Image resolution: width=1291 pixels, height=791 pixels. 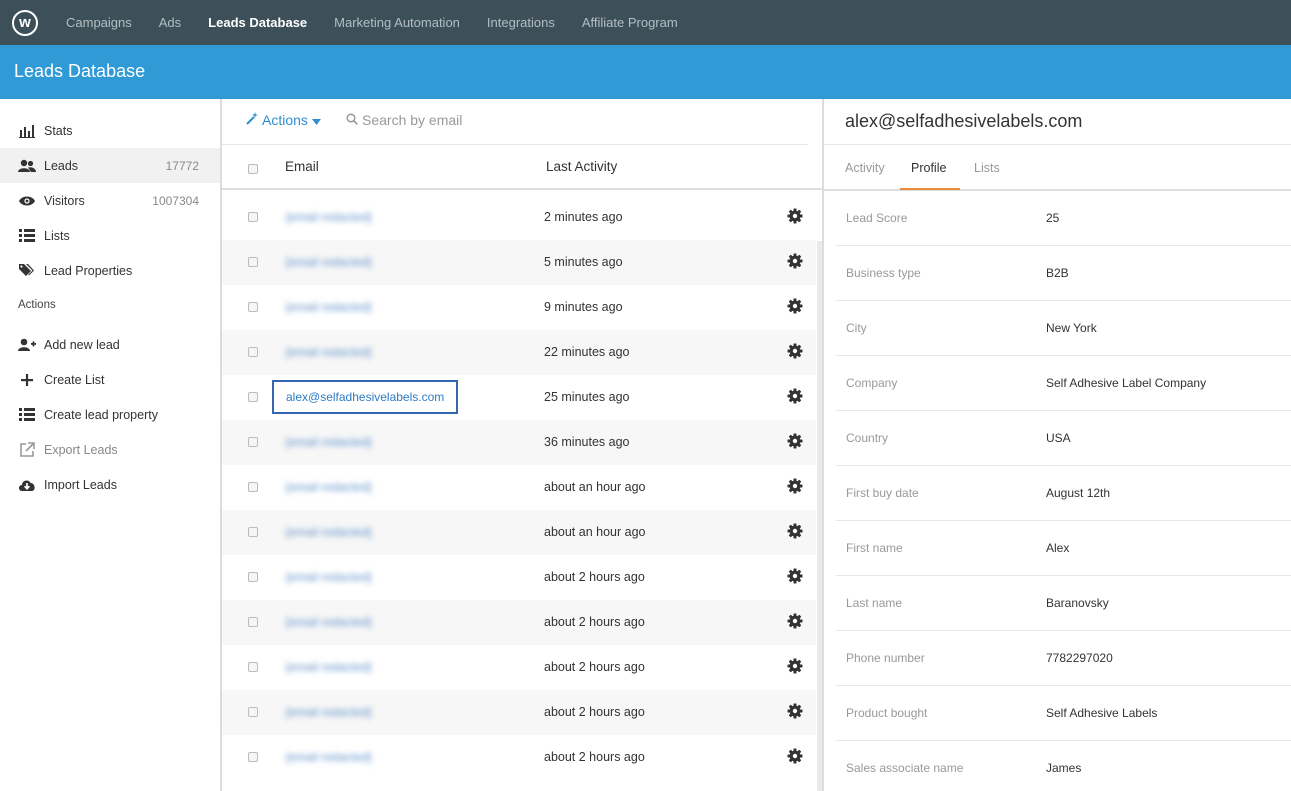 What do you see at coordinates (877, 218) in the screenshot?
I see `property-key: Lead Score` at bounding box center [877, 218].